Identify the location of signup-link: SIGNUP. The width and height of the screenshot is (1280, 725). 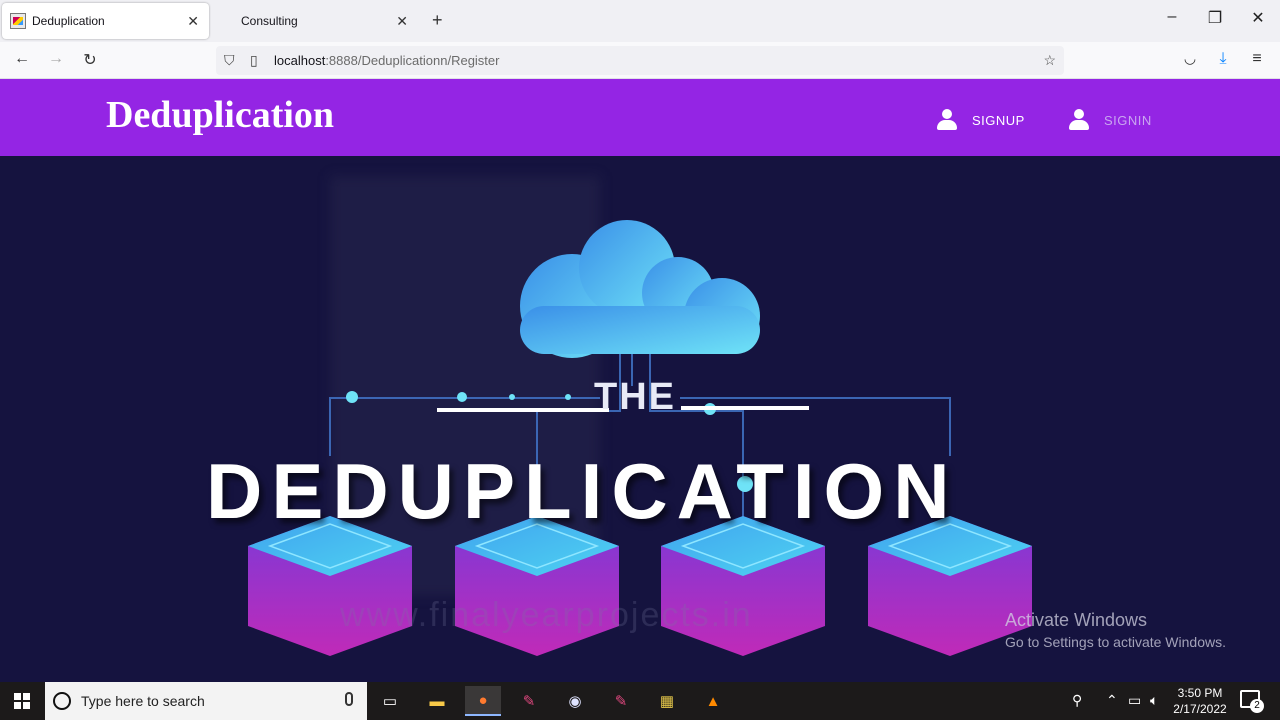
(980, 120).